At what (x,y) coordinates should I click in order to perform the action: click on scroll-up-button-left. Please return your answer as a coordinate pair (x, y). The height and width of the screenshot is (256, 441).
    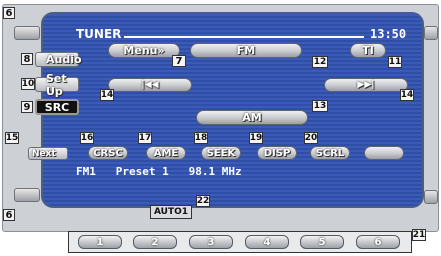
    Looking at the image, I should click on (27, 33).